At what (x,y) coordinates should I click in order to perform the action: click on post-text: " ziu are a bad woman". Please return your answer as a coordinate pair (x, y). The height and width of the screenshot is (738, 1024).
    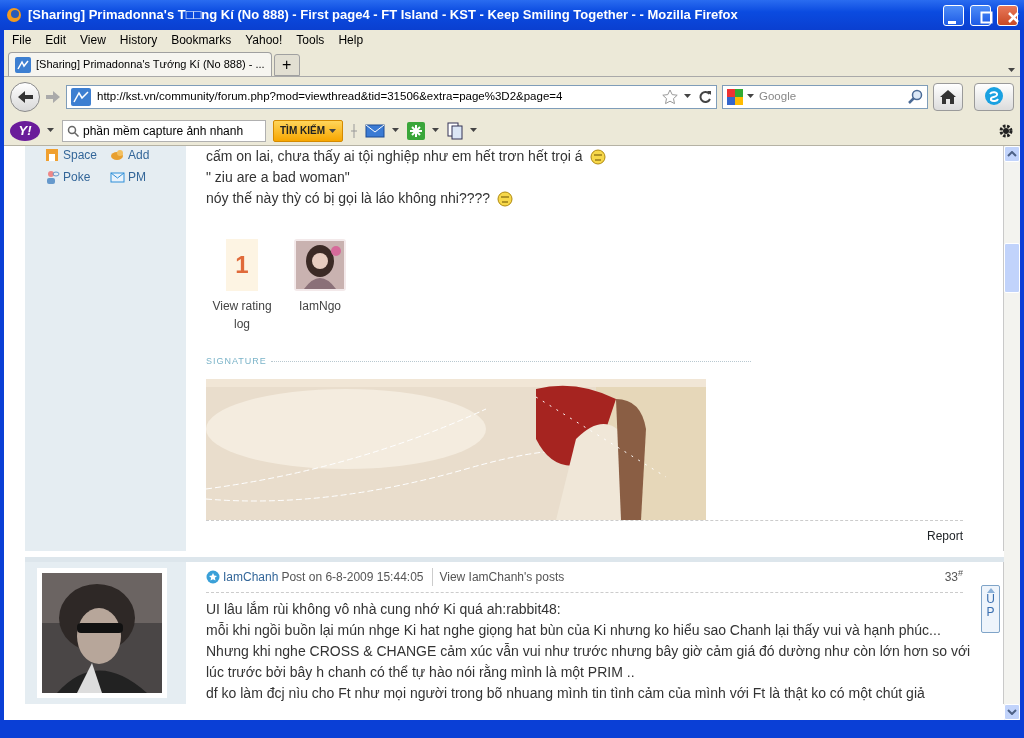
    Looking at the image, I should click on (278, 177).